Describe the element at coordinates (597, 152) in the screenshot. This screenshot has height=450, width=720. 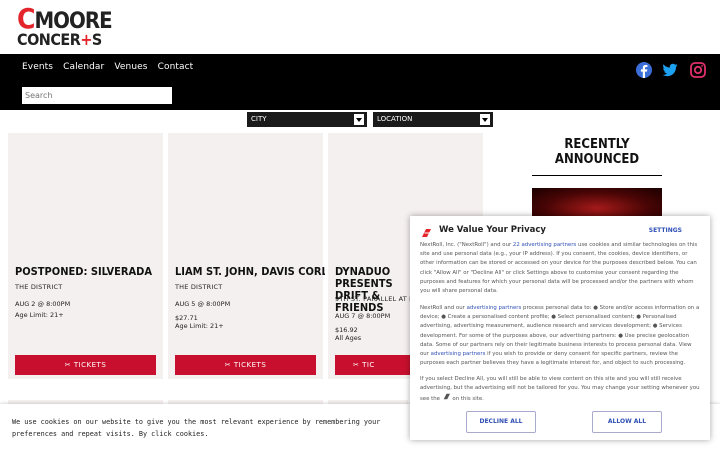
I see `recently-announced-heading: RECENTLY ANNOUNCED` at that location.